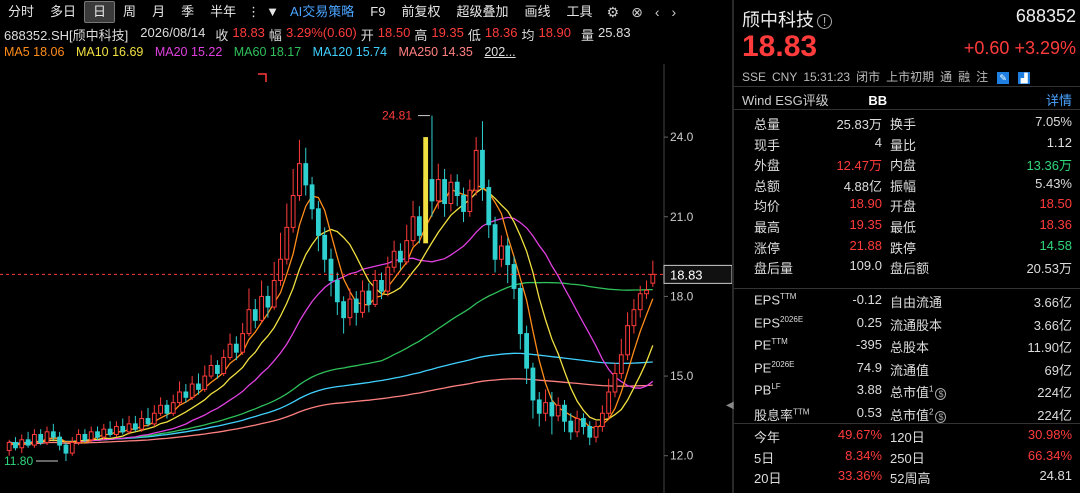 The height and width of the screenshot is (493, 1080). I want to click on stat-row: 外盘 12.47万 内盘 13.36万, so click(907, 165).